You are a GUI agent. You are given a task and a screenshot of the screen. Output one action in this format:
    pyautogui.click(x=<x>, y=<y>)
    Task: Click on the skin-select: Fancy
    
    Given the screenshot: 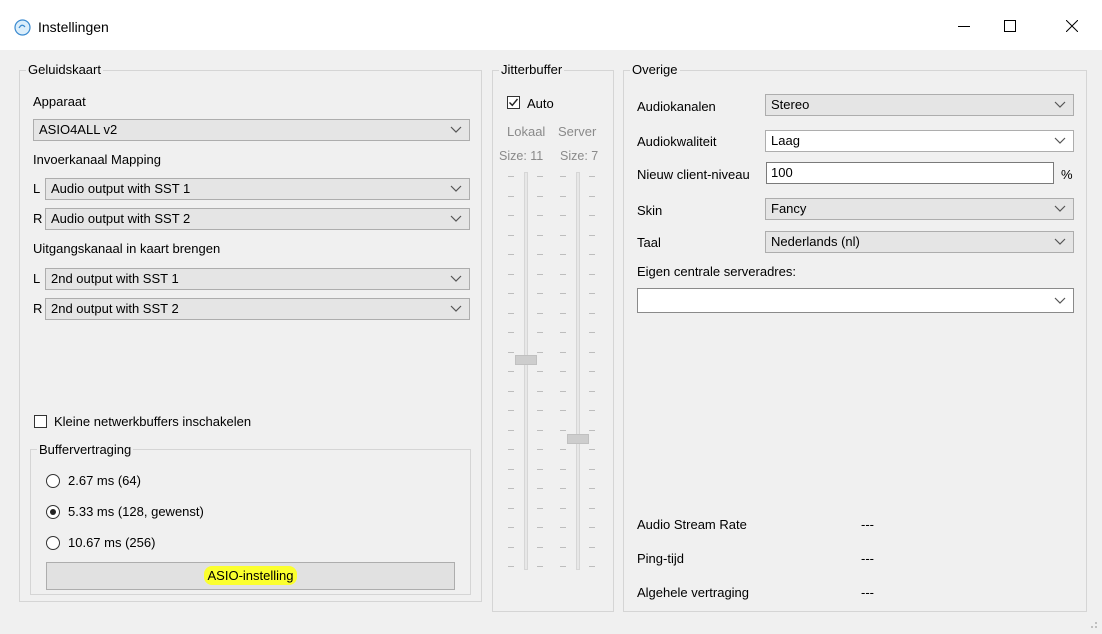 What is the action you would take?
    pyautogui.click(x=919, y=209)
    